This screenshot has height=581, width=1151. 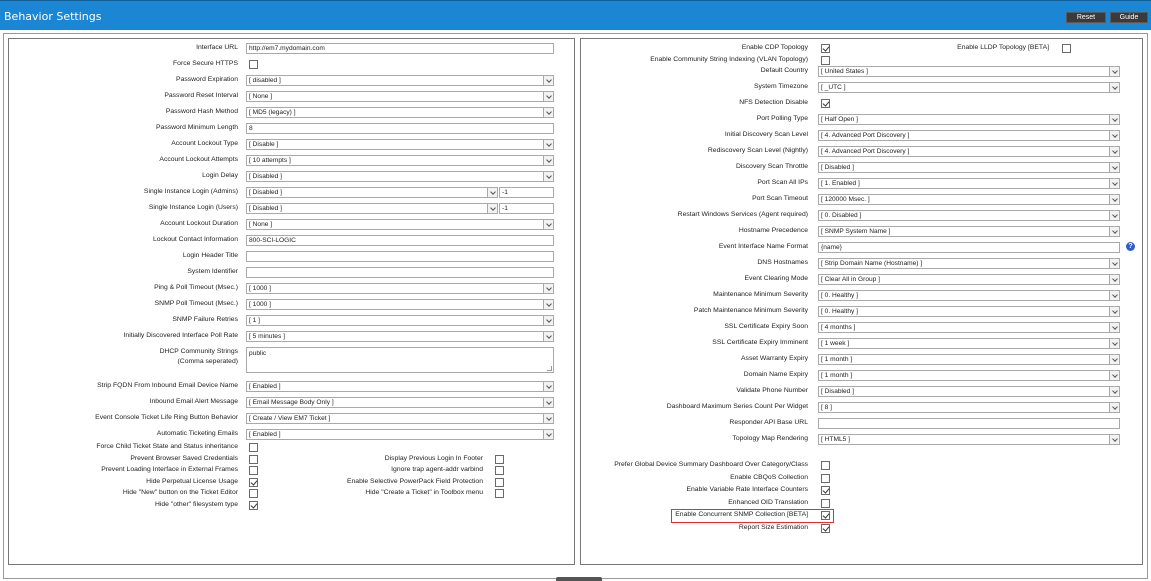 I want to click on ignore-trap-agent-addr-varbind-checkbox, so click(x=499, y=470).